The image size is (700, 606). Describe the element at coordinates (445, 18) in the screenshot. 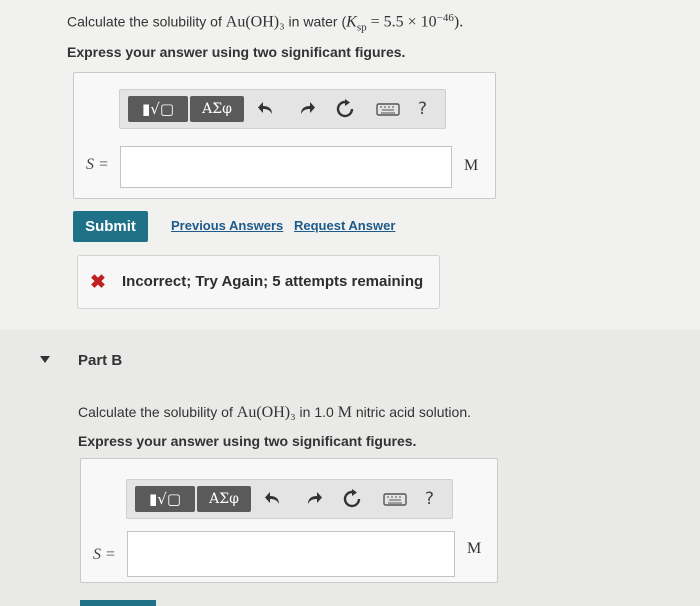

I see `ksp-exponent: −46` at that location.